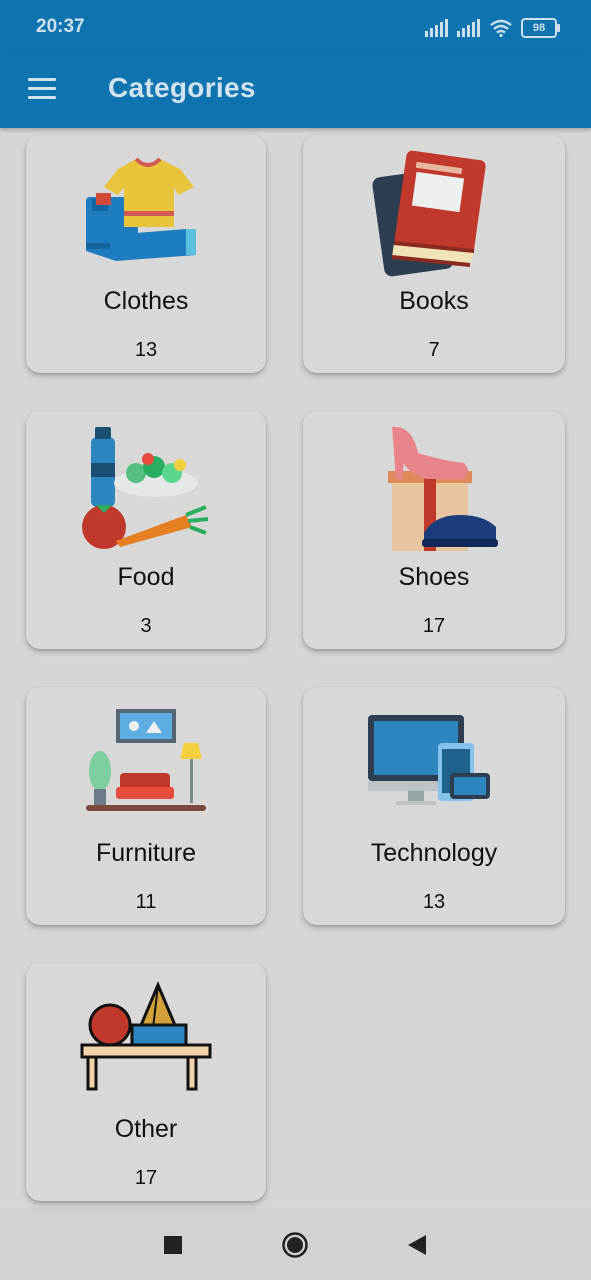  What do you see at coordinates (146, 488) in the screenshot?
I see `food-icon` at bounding box center [146, 488].